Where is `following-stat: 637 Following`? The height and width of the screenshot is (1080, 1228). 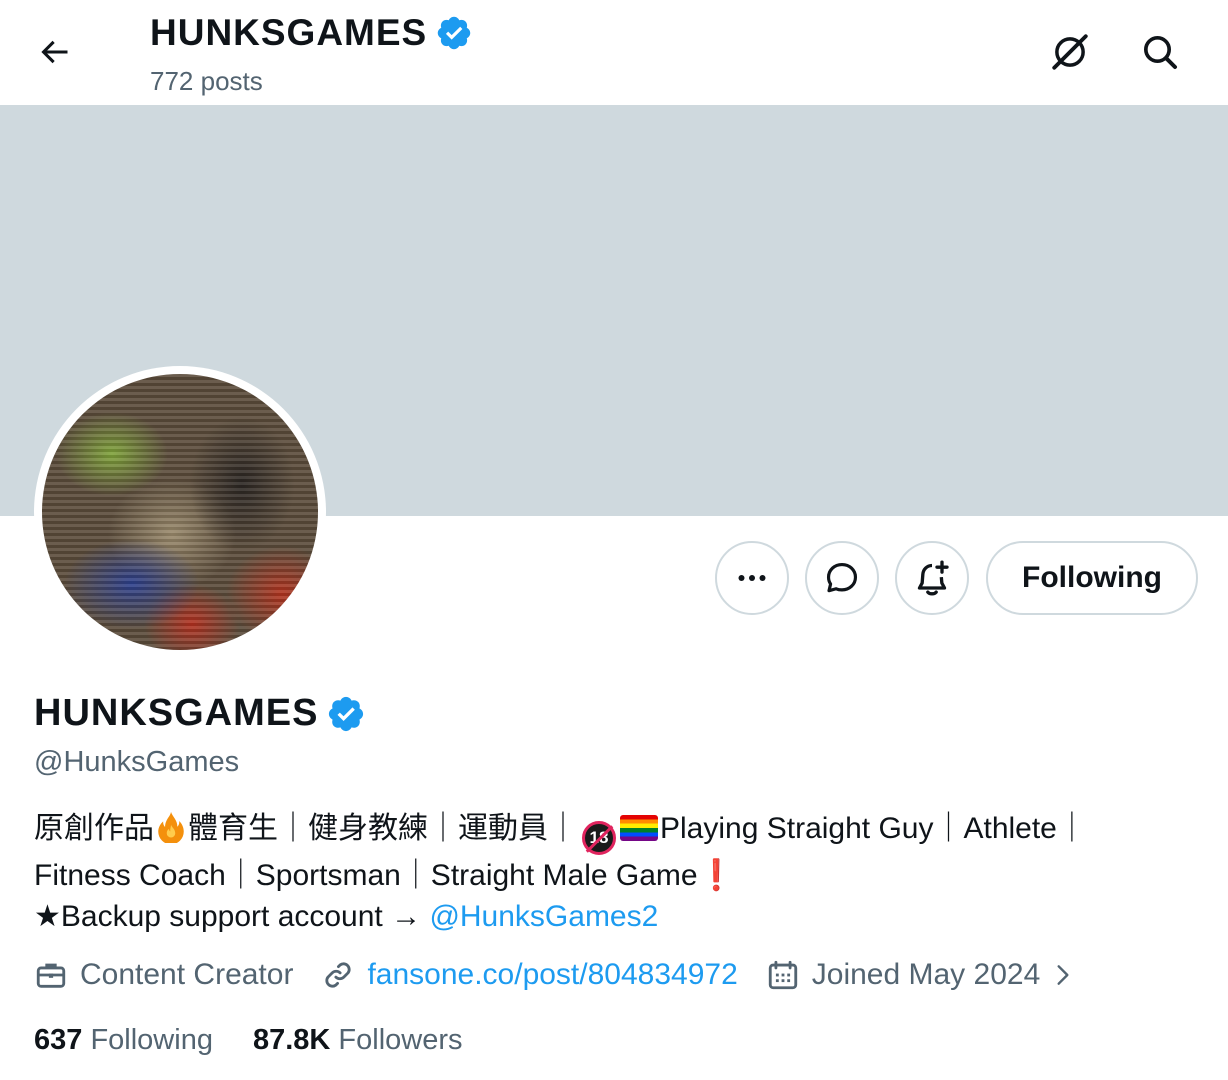 following-stat: 637 Following is located at coordinates (123, 1040).